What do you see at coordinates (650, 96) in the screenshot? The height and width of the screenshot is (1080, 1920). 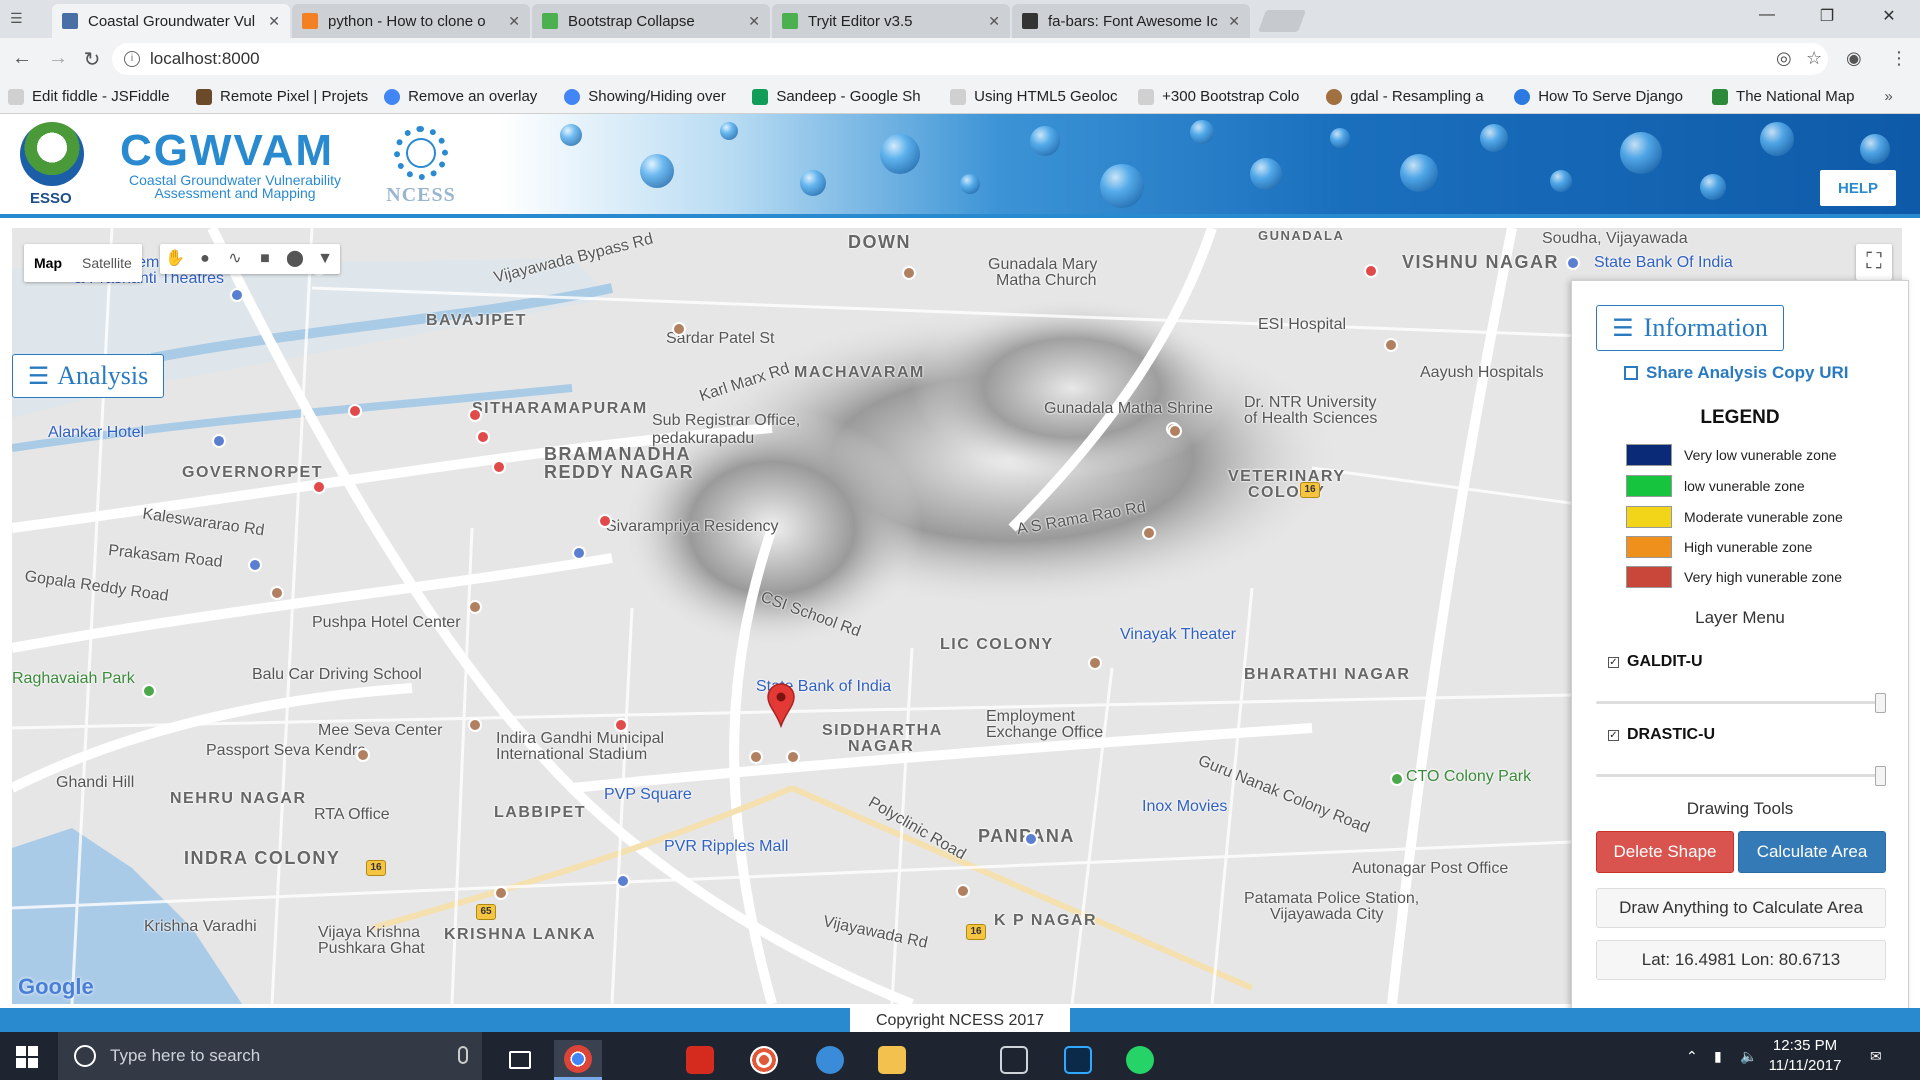 I see `bookmark-item: Showing/Hiding over` at bounding box center [650, 96].